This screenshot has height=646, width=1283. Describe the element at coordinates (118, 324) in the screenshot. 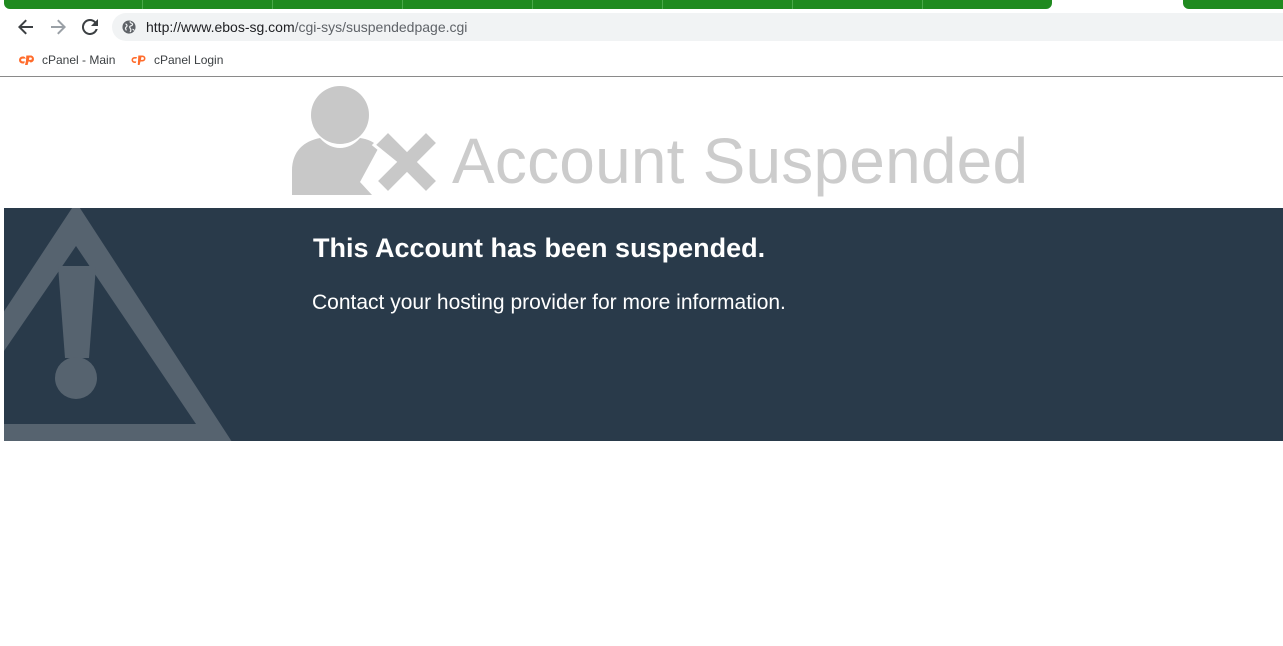

I see `warning-icon` at that location.